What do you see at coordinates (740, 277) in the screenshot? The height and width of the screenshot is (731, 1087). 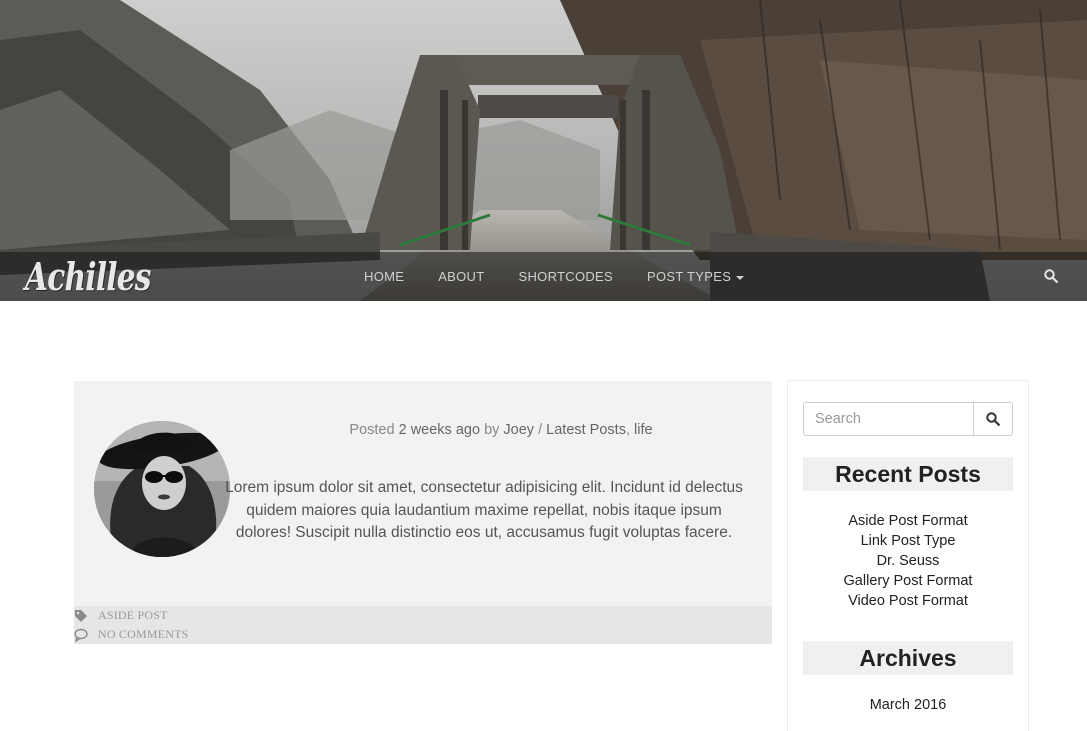 I see `caret-down-icon` at bounding box center [740, 277].